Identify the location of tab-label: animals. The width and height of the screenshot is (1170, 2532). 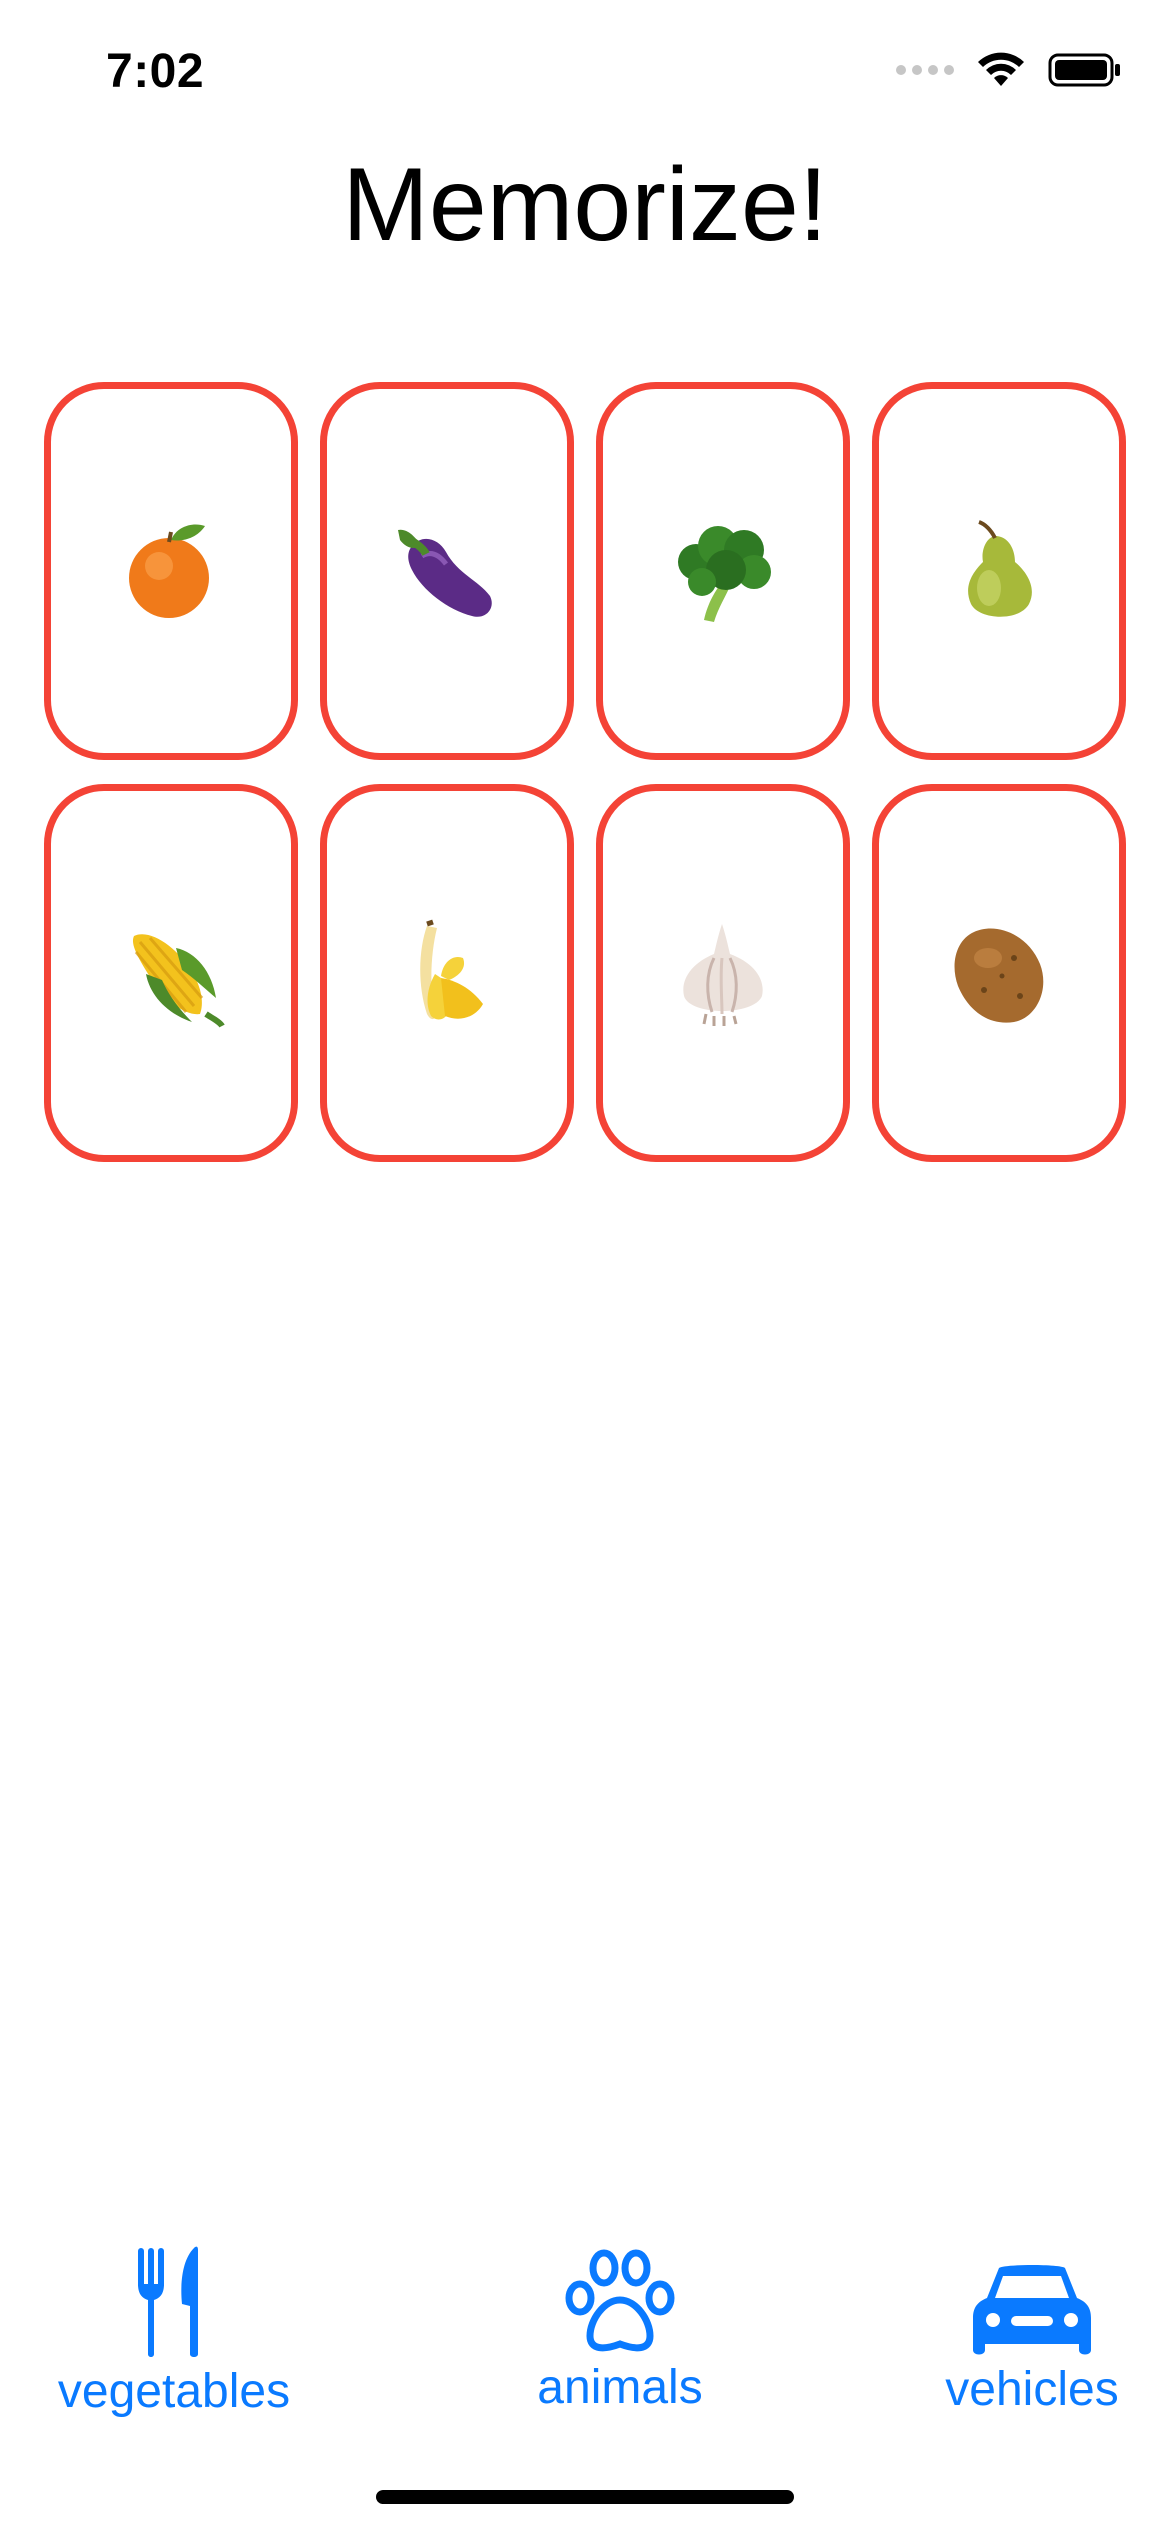
(620, 2387).